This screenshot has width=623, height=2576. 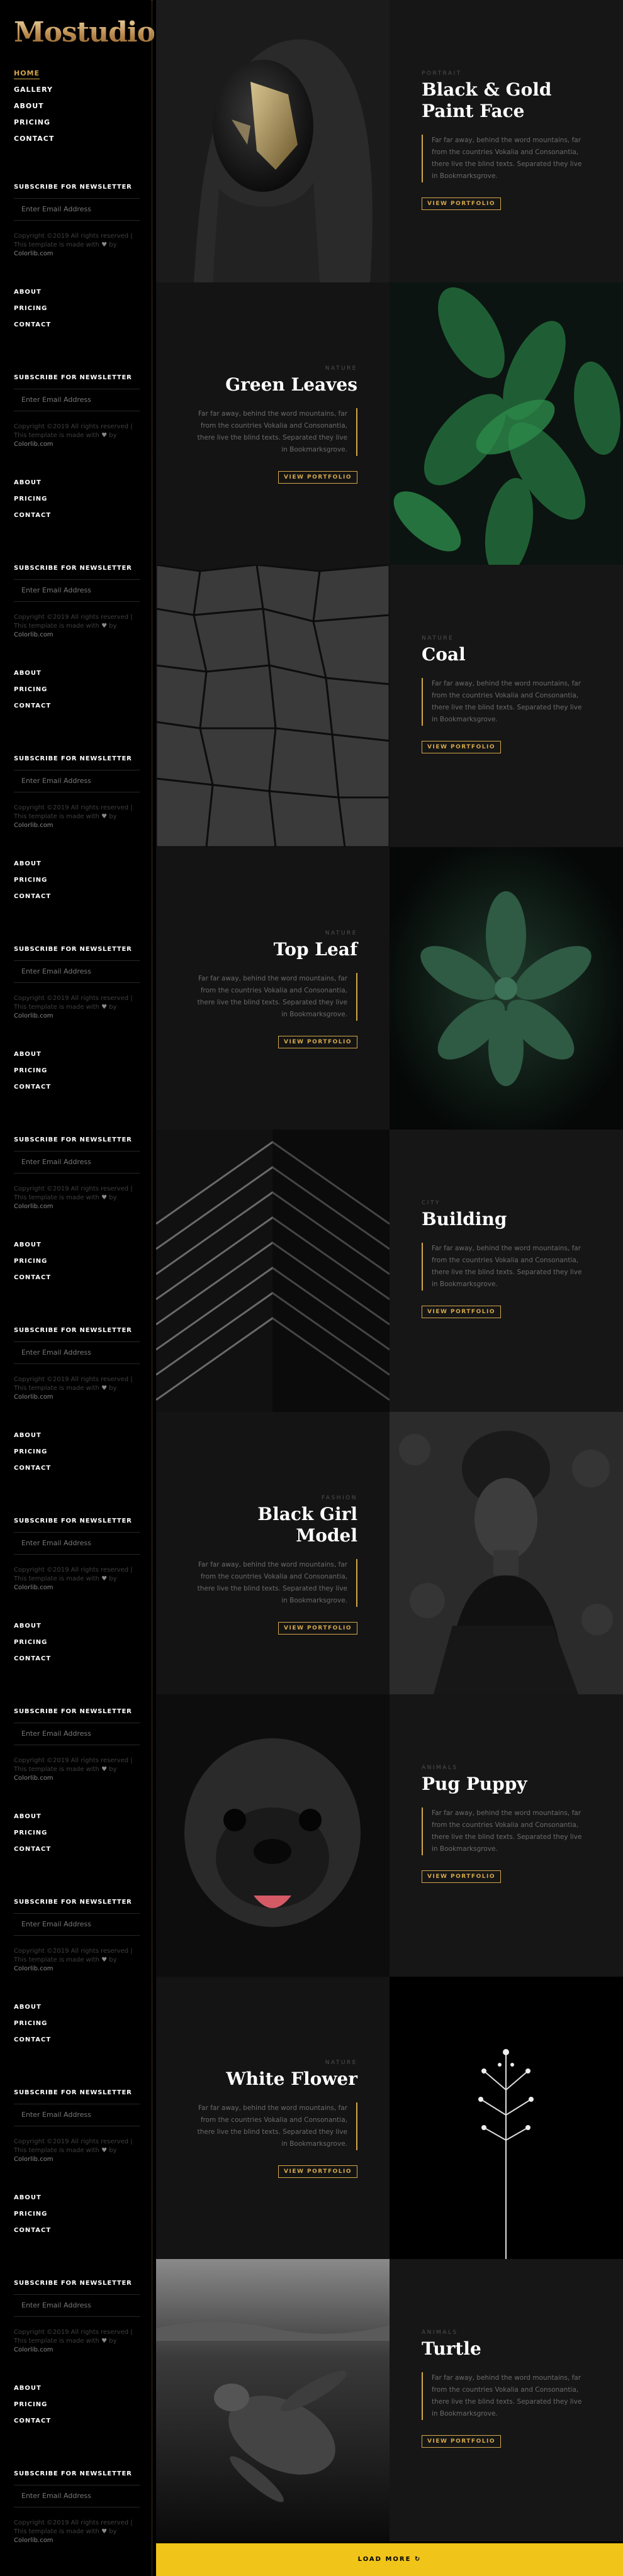 I want to click on portfolio-title: Black & Gold Paint Face, so click(x=502, y=100).